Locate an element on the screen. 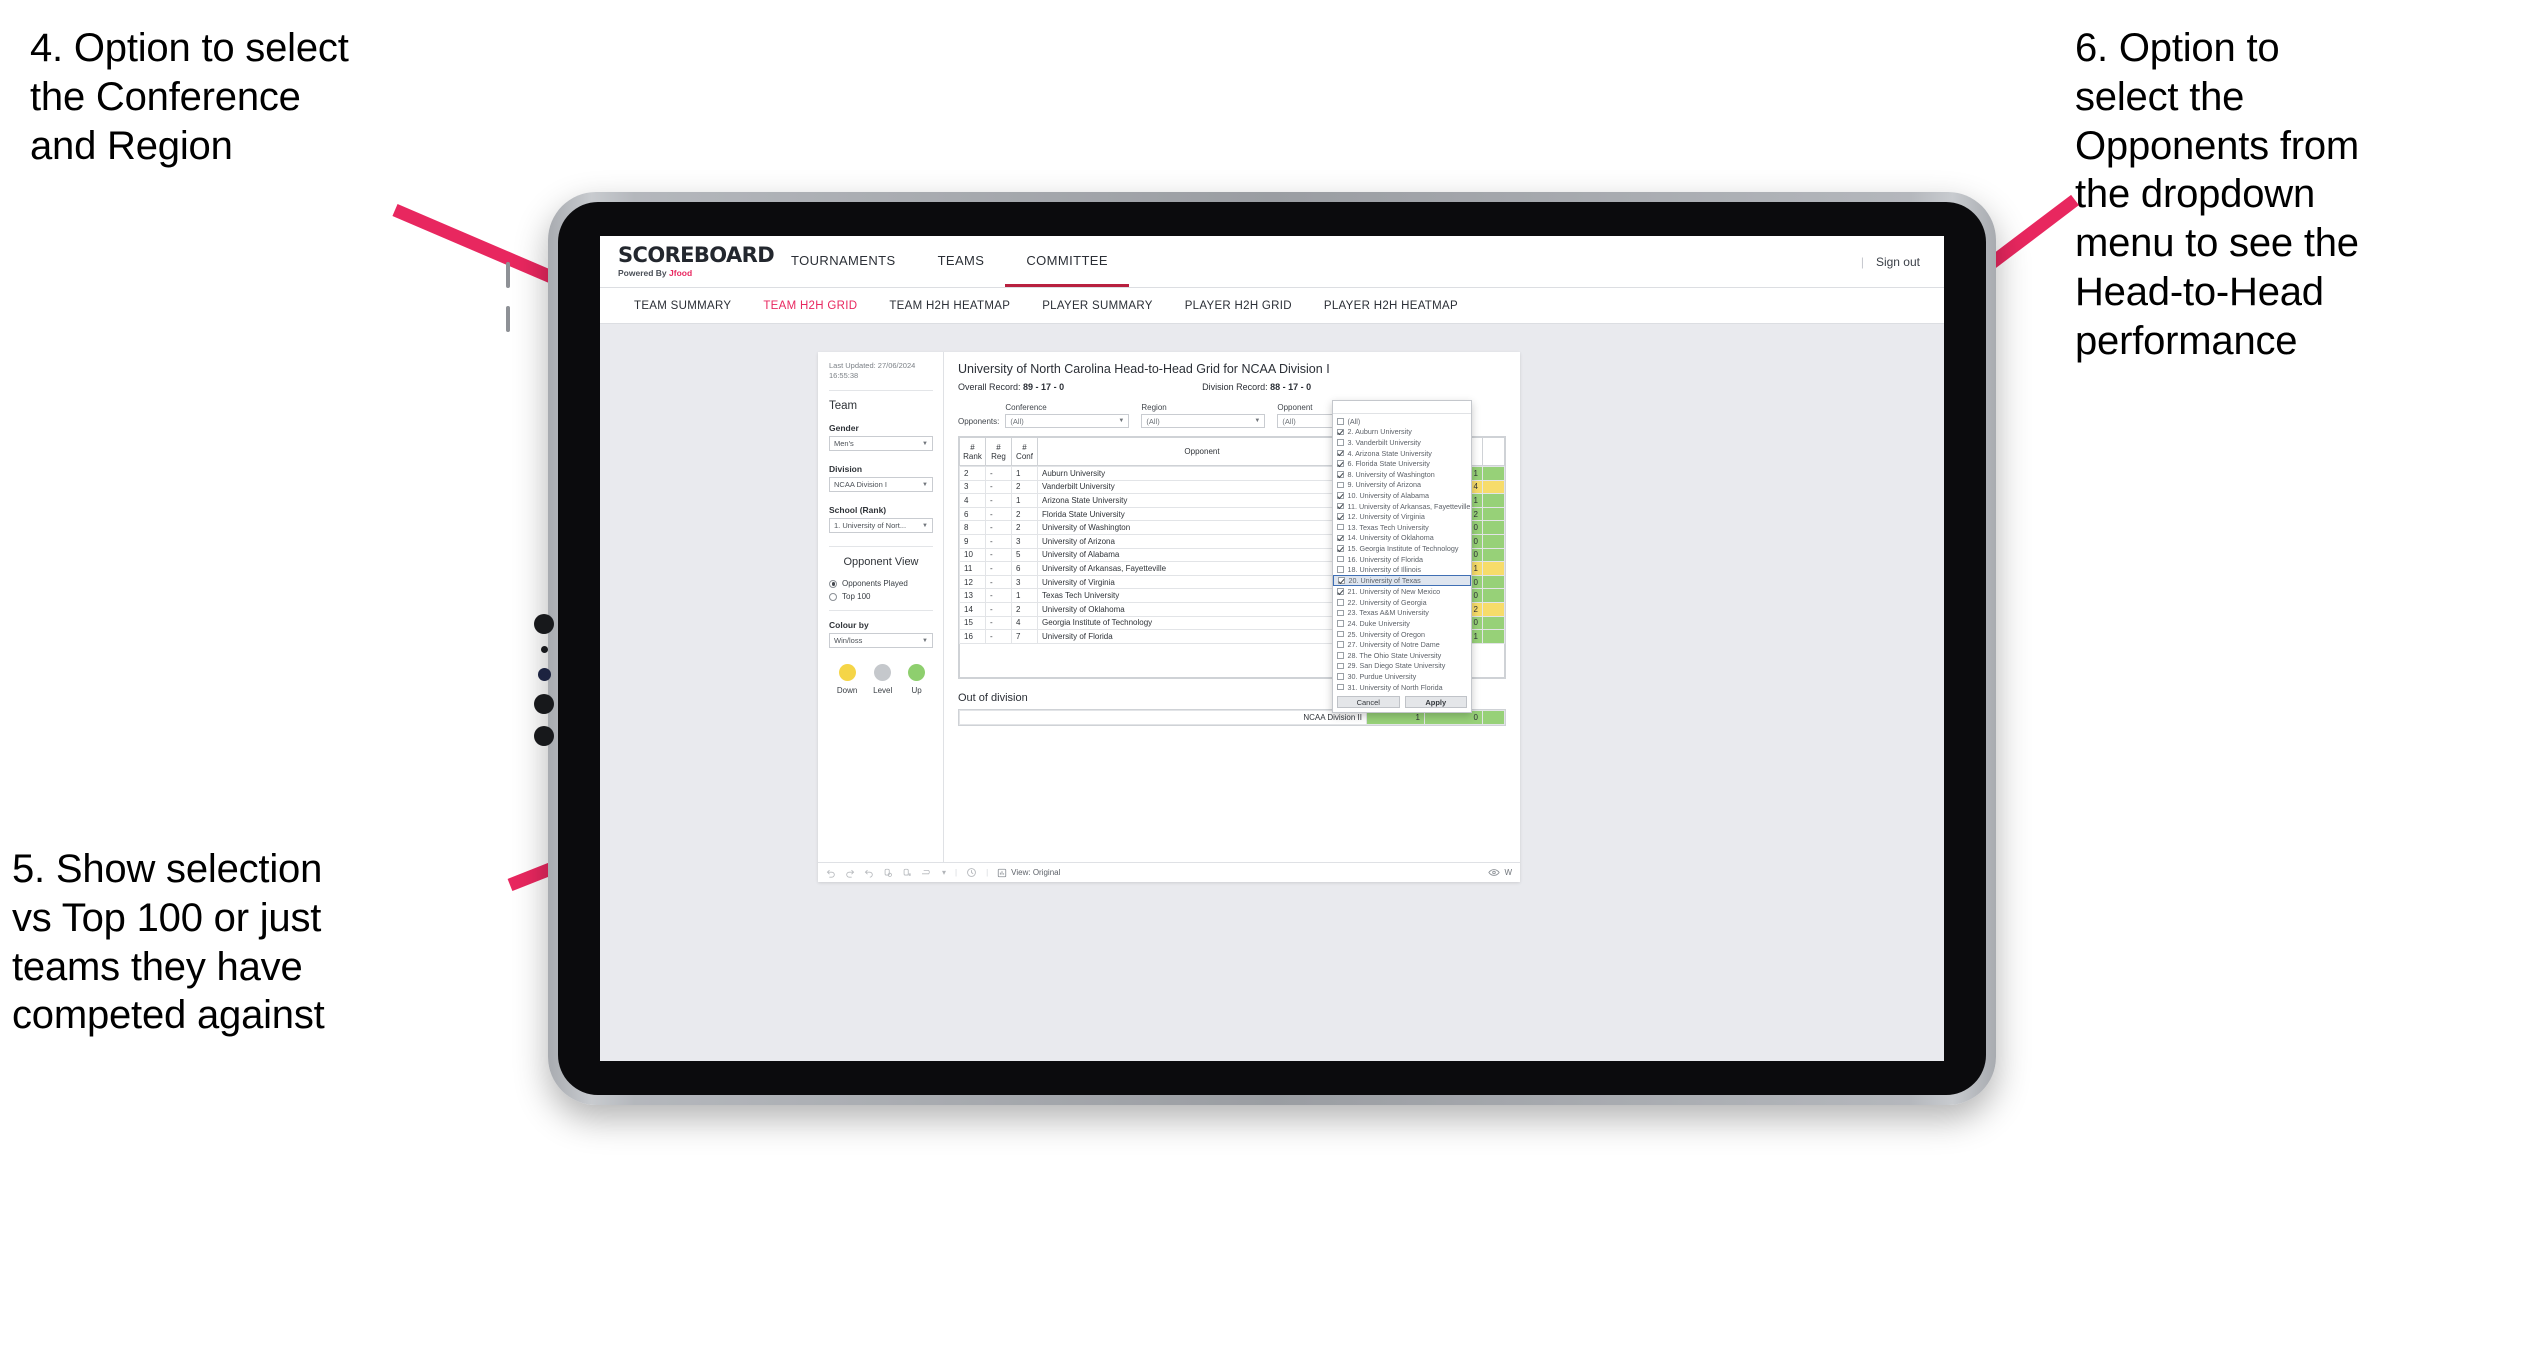 The height and width of the screenshot is (1363, 2533). volume-down-button is located at coordinates (508, 319).